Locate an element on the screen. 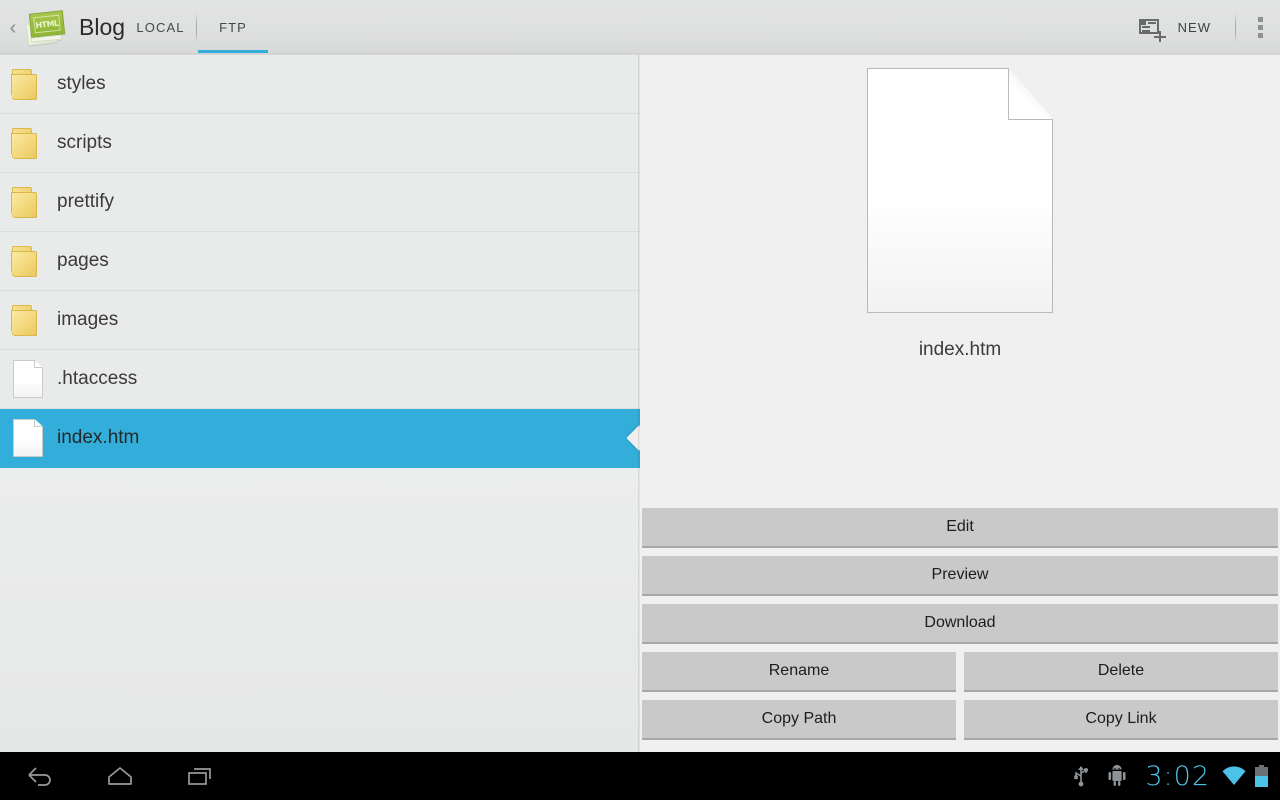 This screenshot has height=800, width=1280. system-status-icons: 3:02 is located at coordinates (1167, 776).